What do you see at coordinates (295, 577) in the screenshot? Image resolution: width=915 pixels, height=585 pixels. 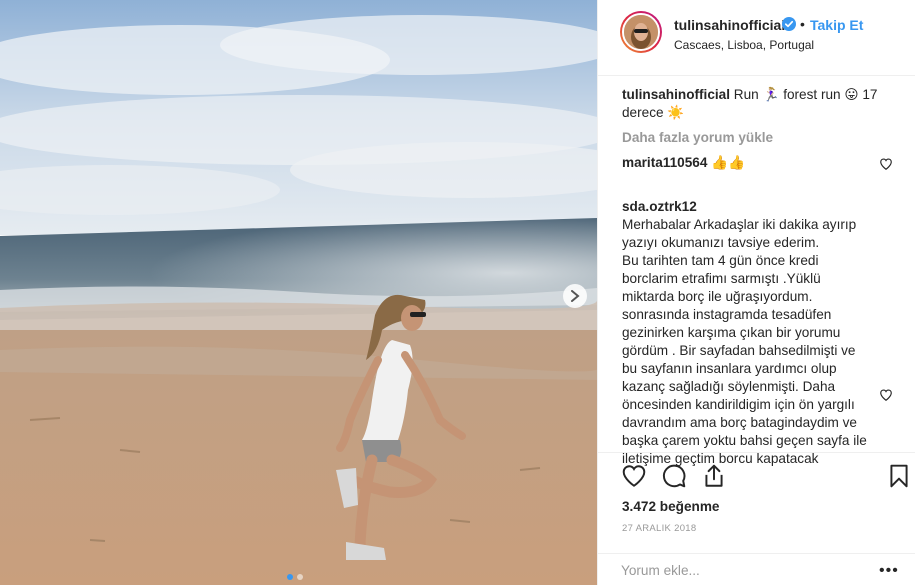 I see `carousel-indicators` at bounding box center [295, 577].